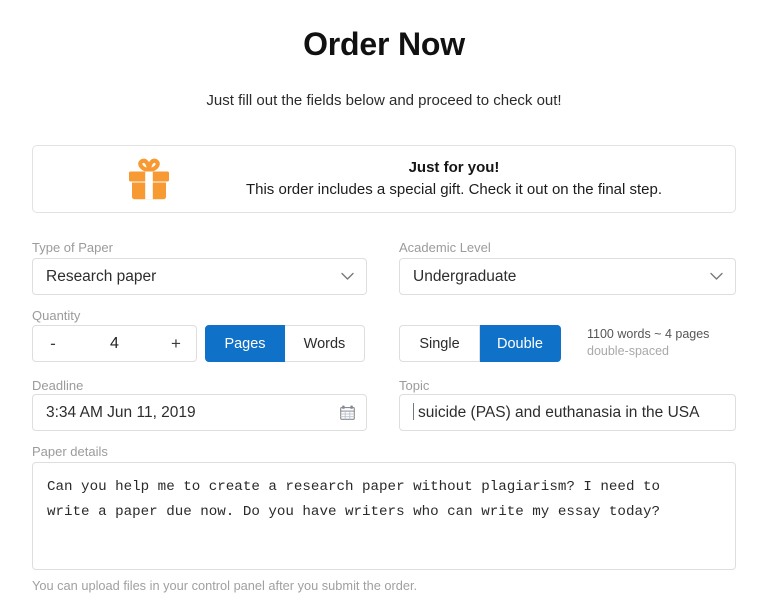 The image size is (768, 615). What do you see at coordinates (58, 385) in the screenshot?
I see `deadline-label: Deadline` at bounding box center [58, 385].